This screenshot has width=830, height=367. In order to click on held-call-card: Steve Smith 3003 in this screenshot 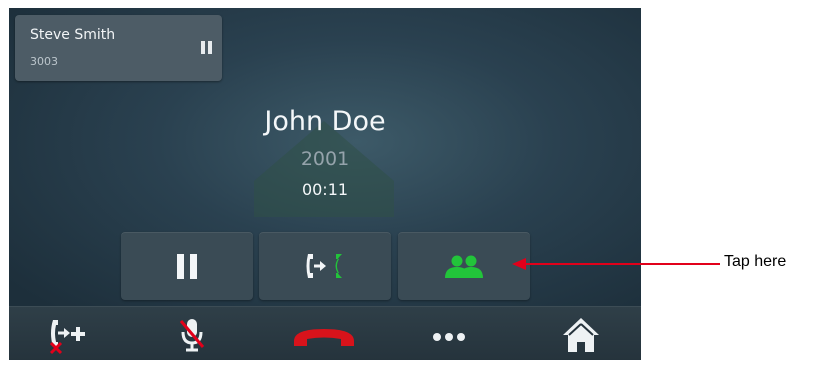, I will do `click(118, 48)`.